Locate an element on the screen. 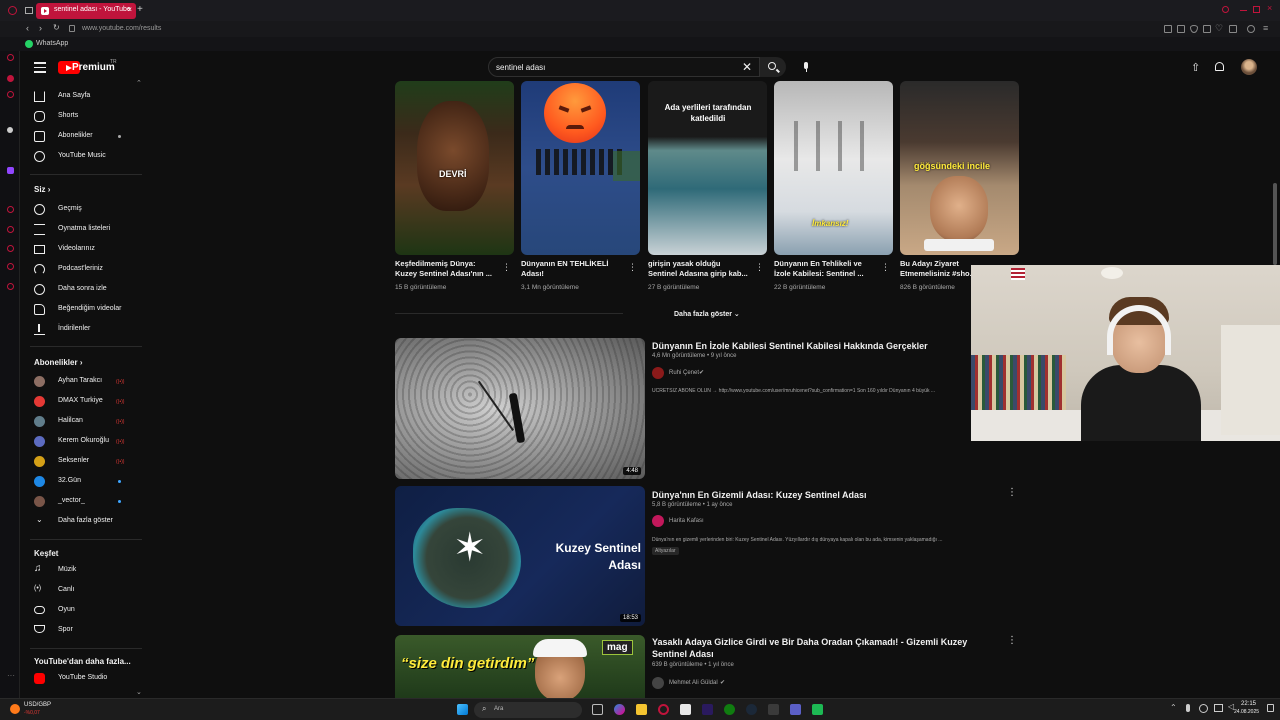 This screenshot has width=1280, height=720. sidebar-item-history: Geçmiş is located at coordinates (89, 210).